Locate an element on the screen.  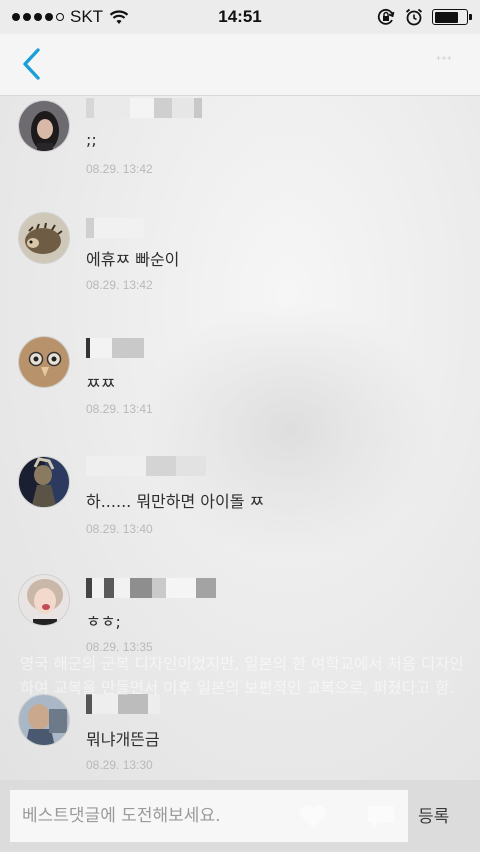
comment-time: 08.29. 13:41 is located at coordinates (119, 409).